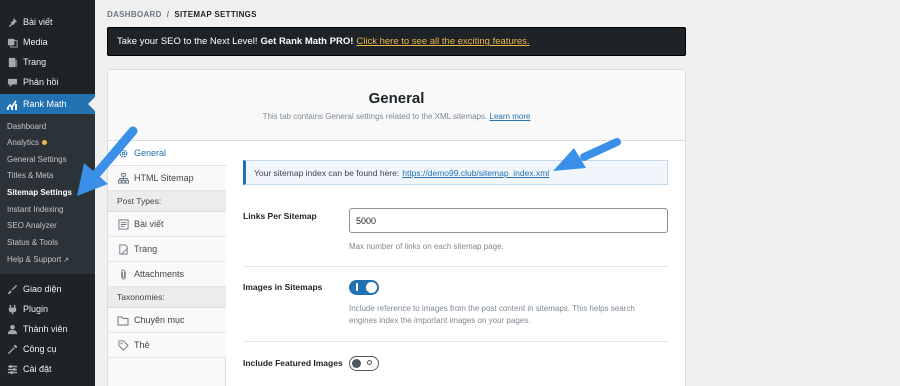 The height and width of the screenshot is (386, 900). Describe the element at coordinates (396, 98) in the screenshot. I see `panel-title: General` at that location.